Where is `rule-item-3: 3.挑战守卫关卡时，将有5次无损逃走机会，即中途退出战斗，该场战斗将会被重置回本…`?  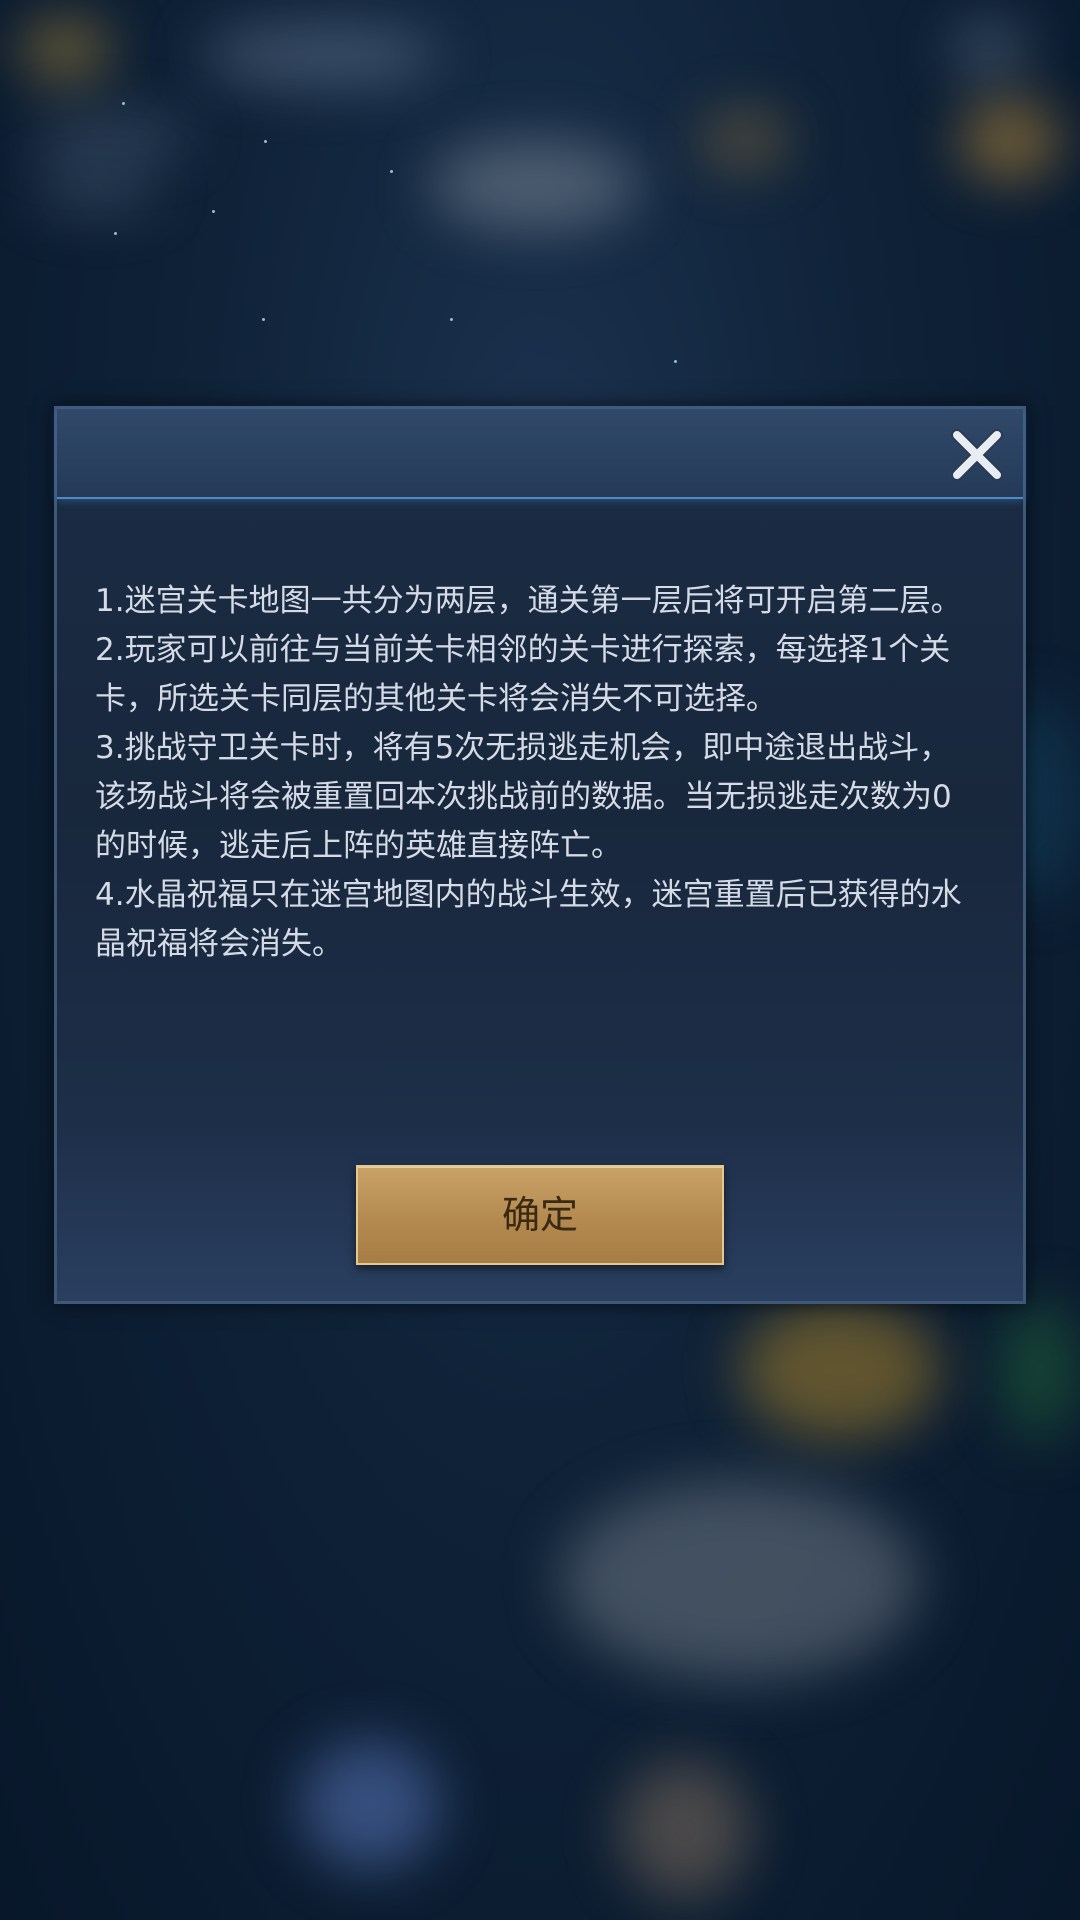
rule-item-3: 3.挑战守卫关卡时，将有5次无损逃走机会，即中途退出战斗，该场战斗将会被重置回本… is located at coordinates (523, 797).